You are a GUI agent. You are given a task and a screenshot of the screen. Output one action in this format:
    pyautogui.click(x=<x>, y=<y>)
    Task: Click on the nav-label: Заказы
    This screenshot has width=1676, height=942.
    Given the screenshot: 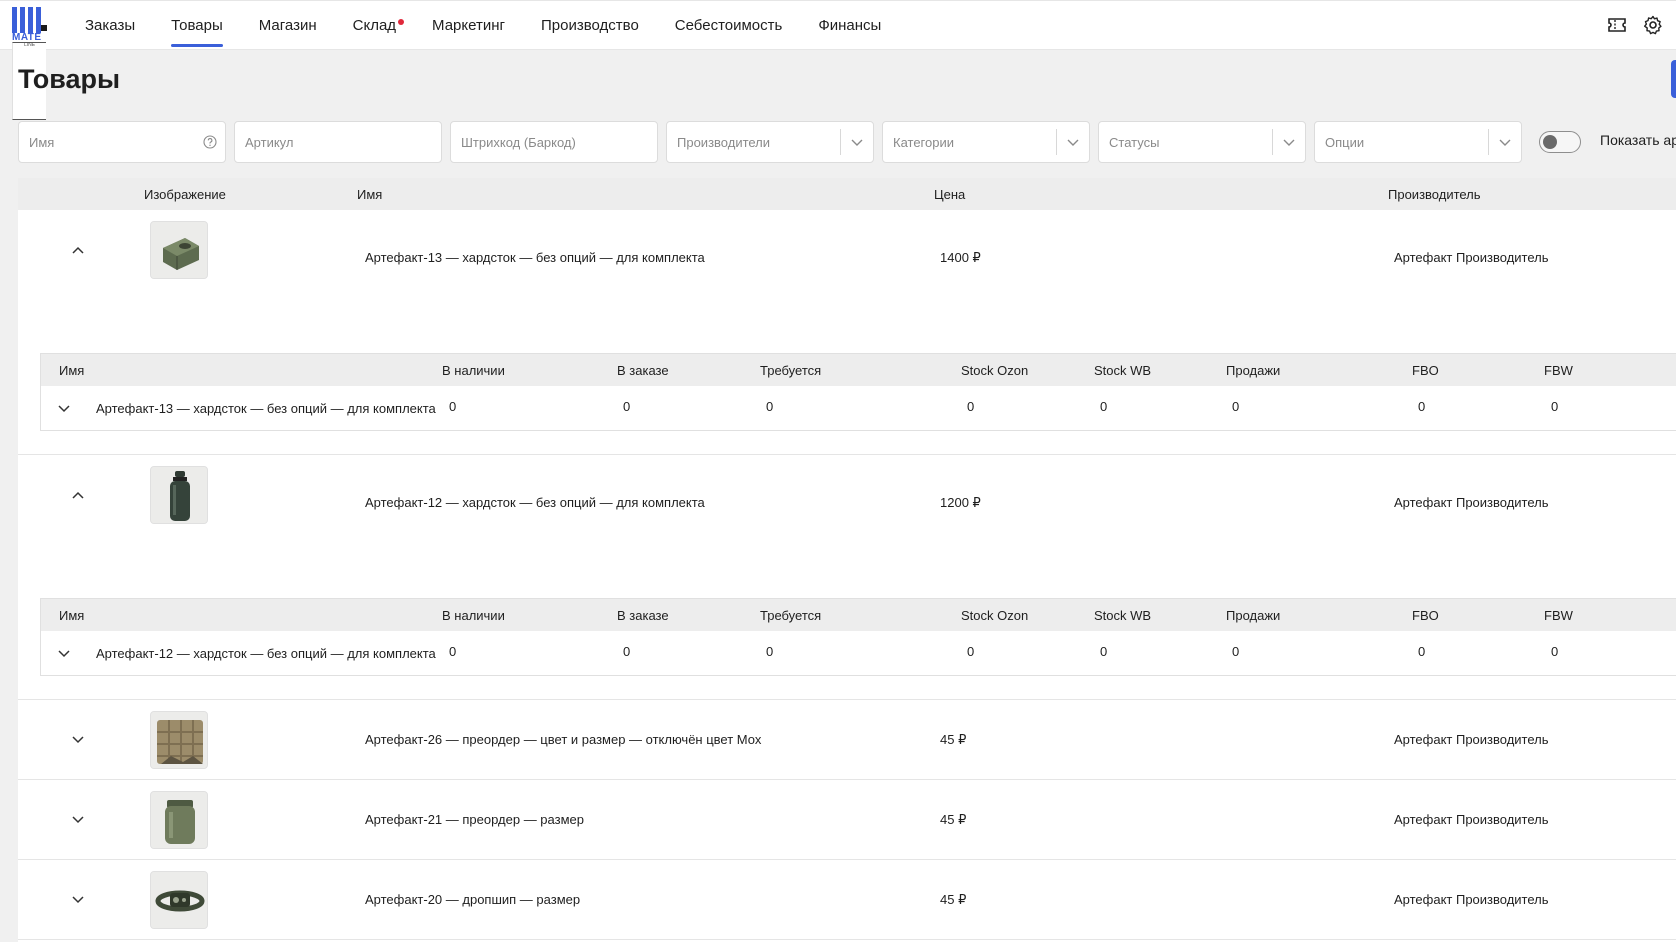 What is the action you would take?
    pyautogui.click(x=110, y=25)
    